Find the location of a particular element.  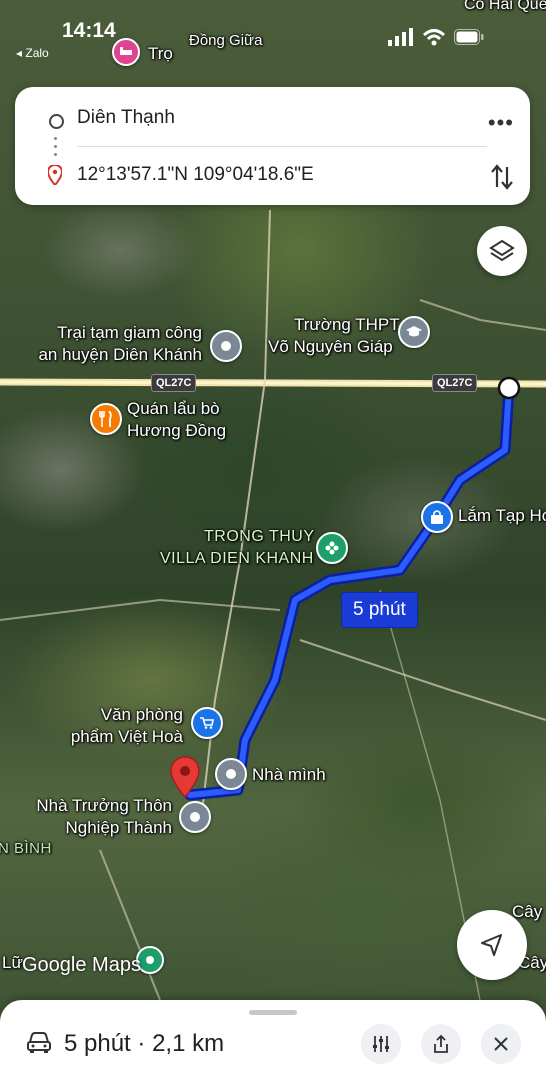

map-label-quan-lau-2: Hương Đồng is located at coordinates (177, 430).